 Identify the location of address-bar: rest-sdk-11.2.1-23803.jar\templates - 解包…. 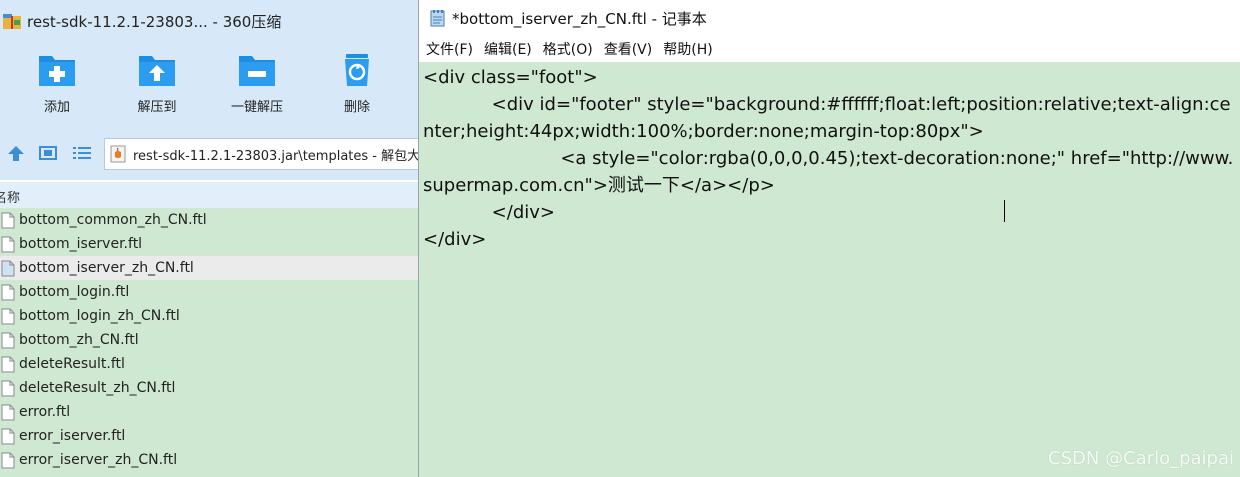
(261, 154).